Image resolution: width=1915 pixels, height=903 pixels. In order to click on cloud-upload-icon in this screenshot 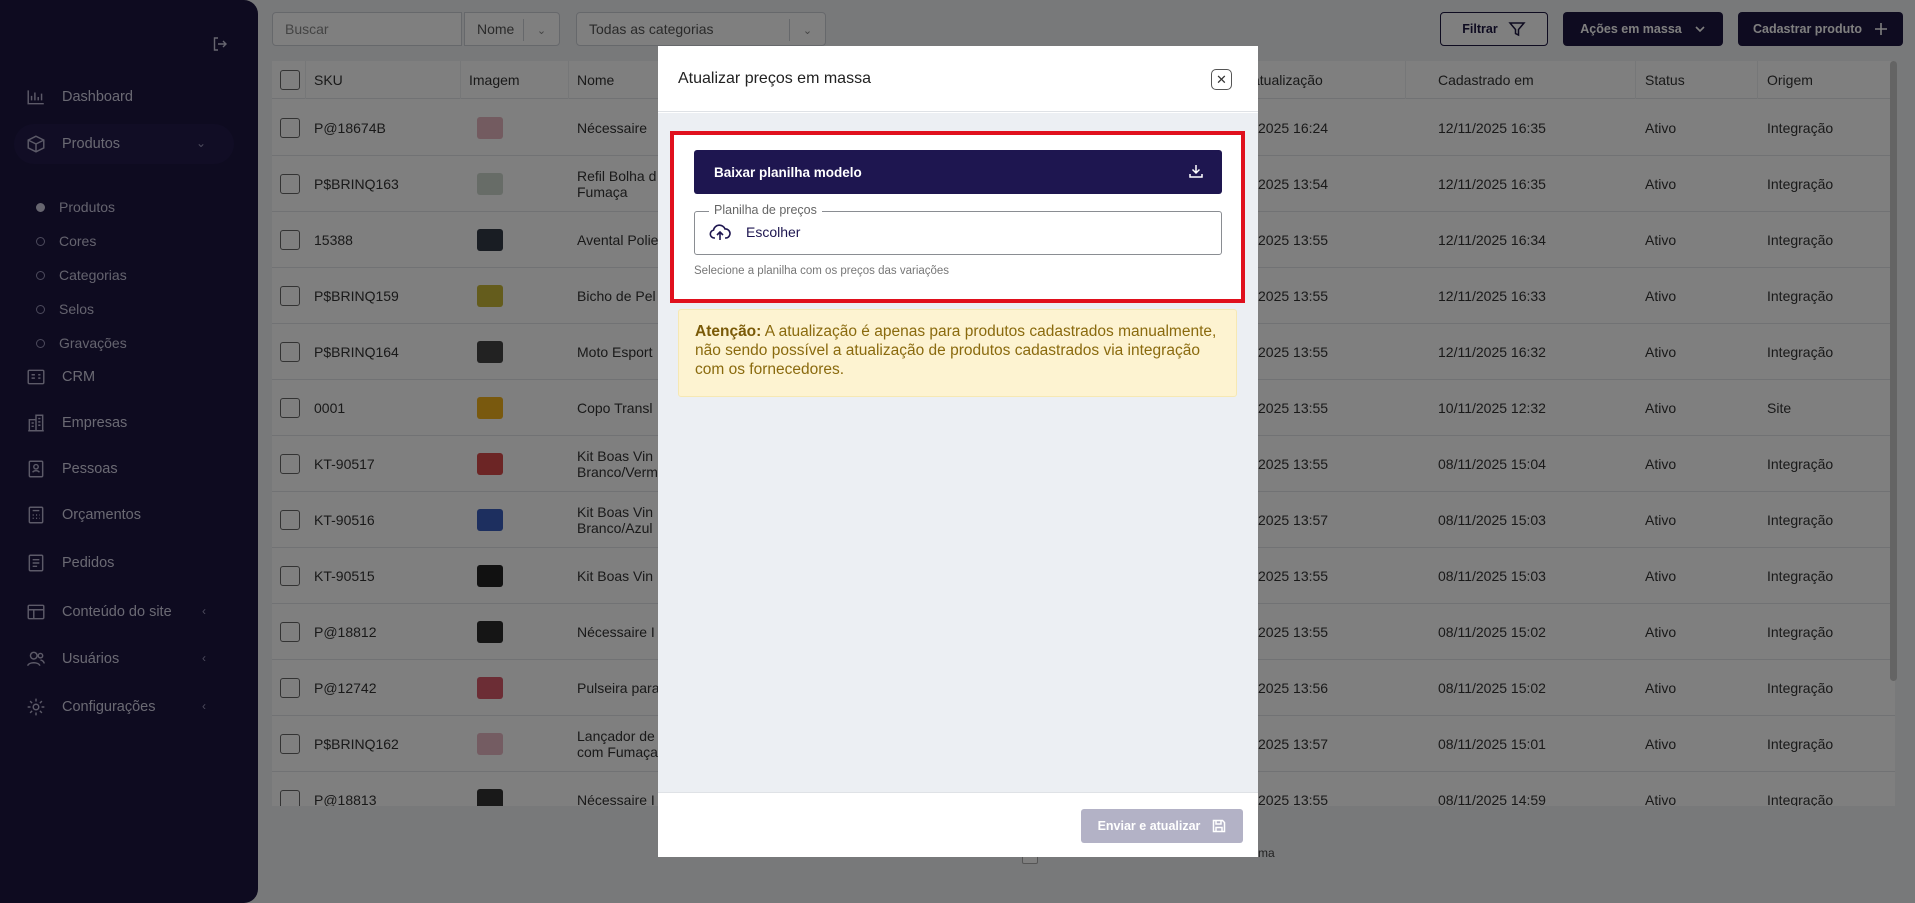, I will do `click(720, 232)`.